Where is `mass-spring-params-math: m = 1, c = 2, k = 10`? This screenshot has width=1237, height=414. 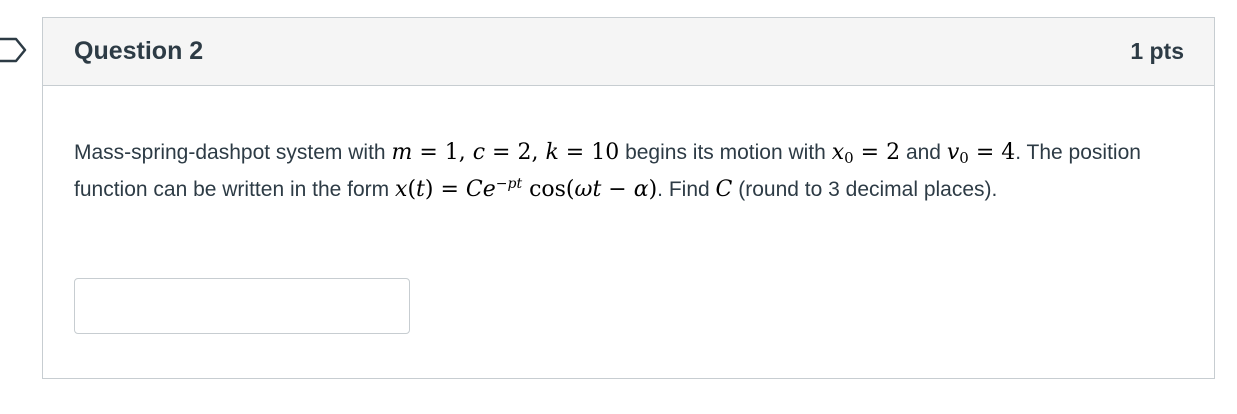
mass-spring-params-math: m = 1, c = 2, k = 10 is located at coordinates (505, 152).